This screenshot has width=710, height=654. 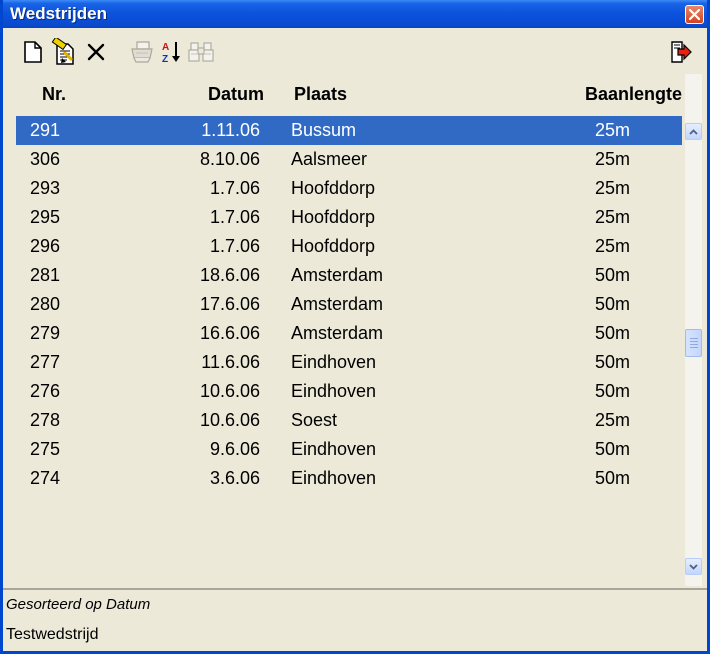 I want to click on scroll-up-button, so click(x=693, y=131).